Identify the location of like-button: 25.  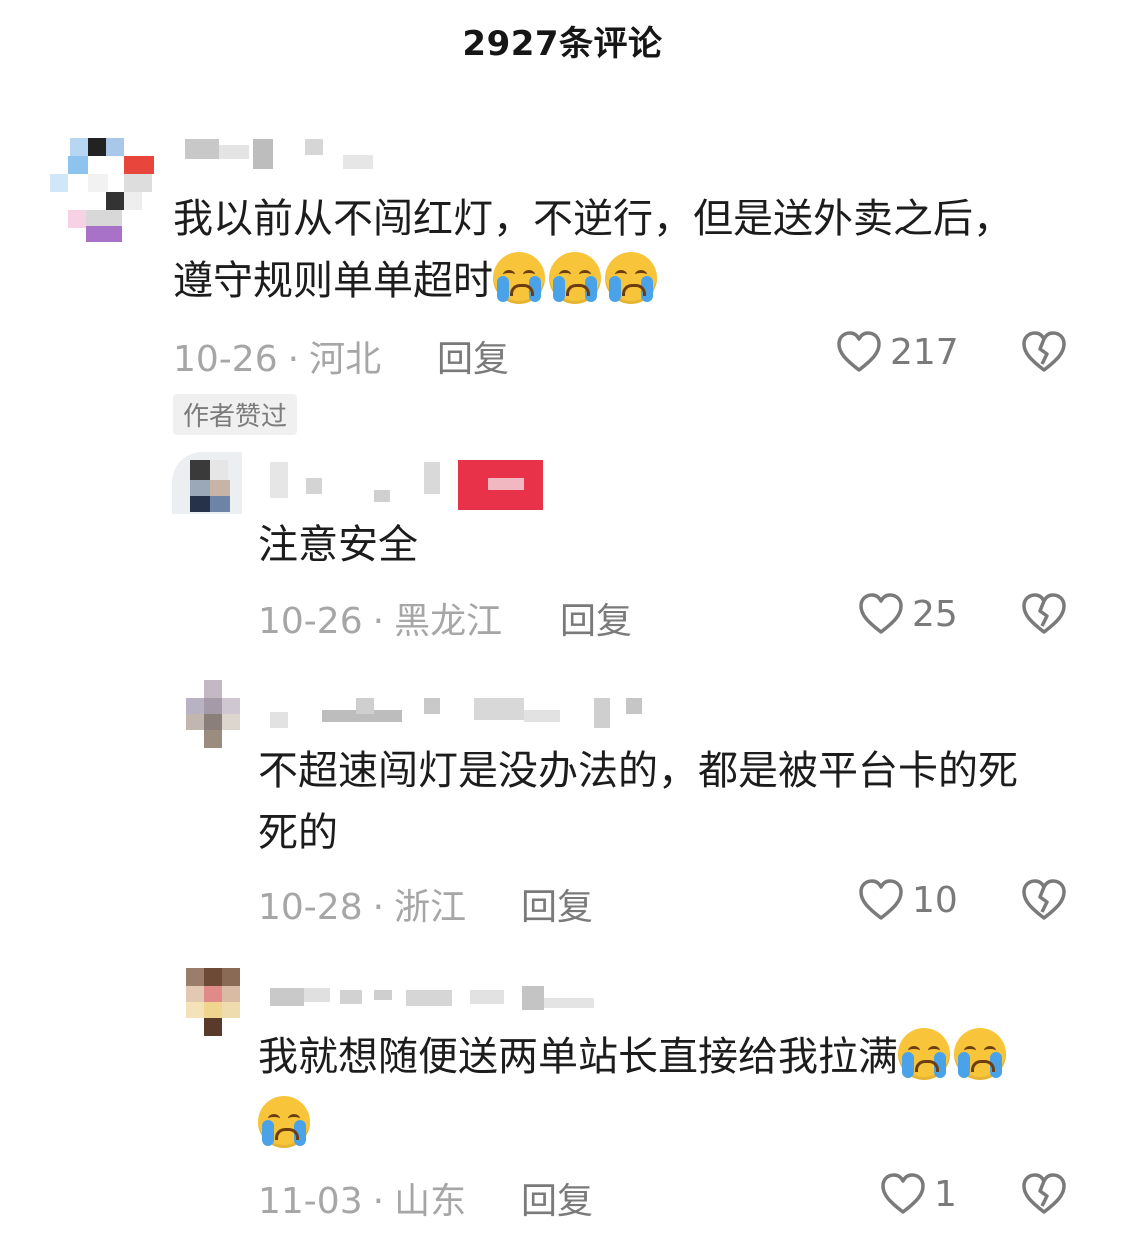
(908, 614).